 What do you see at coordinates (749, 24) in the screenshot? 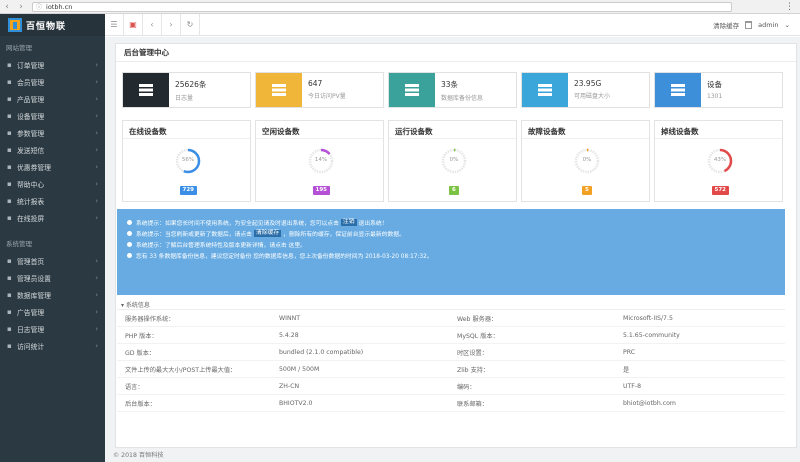
I see `trash-icon` at bounding box center [749, 24].